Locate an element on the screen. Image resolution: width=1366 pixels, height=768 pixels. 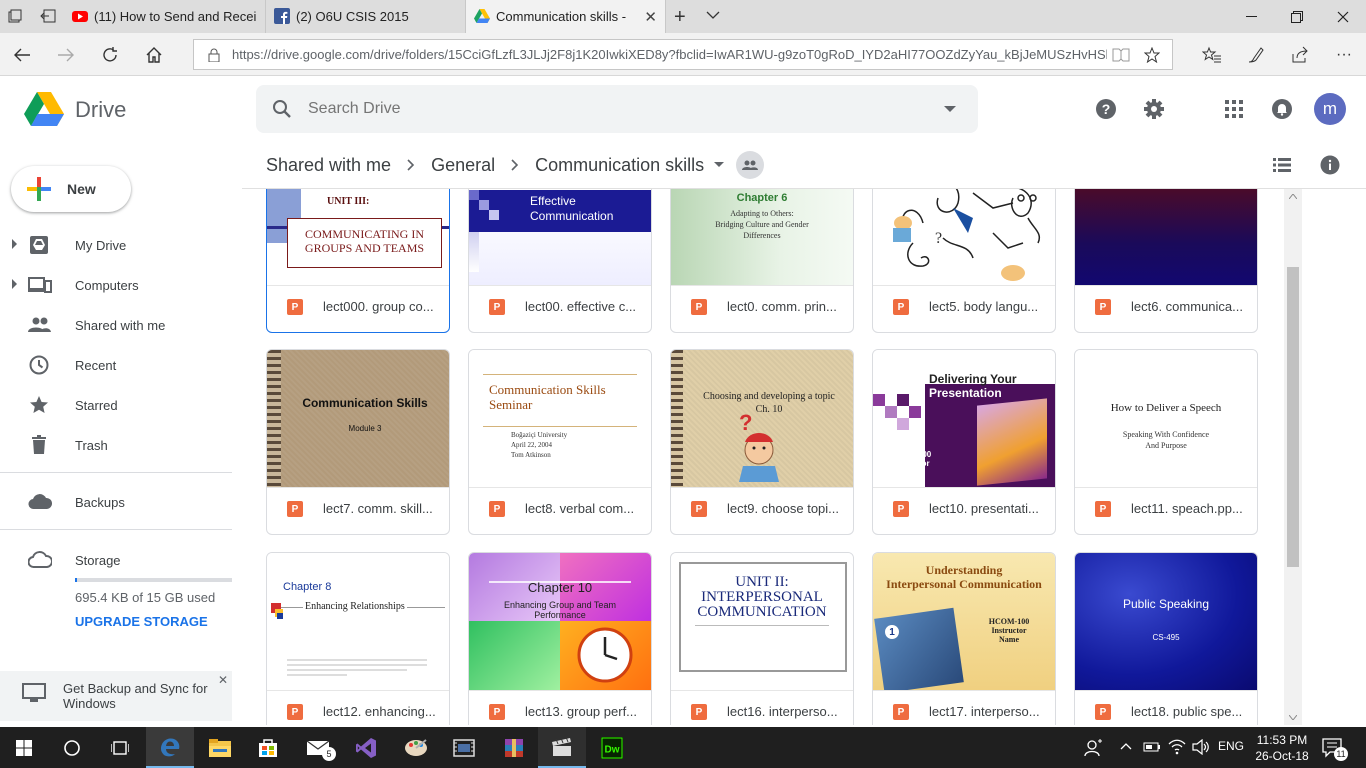
action-center-icon: 11 is located at coordinates (1335, 749).